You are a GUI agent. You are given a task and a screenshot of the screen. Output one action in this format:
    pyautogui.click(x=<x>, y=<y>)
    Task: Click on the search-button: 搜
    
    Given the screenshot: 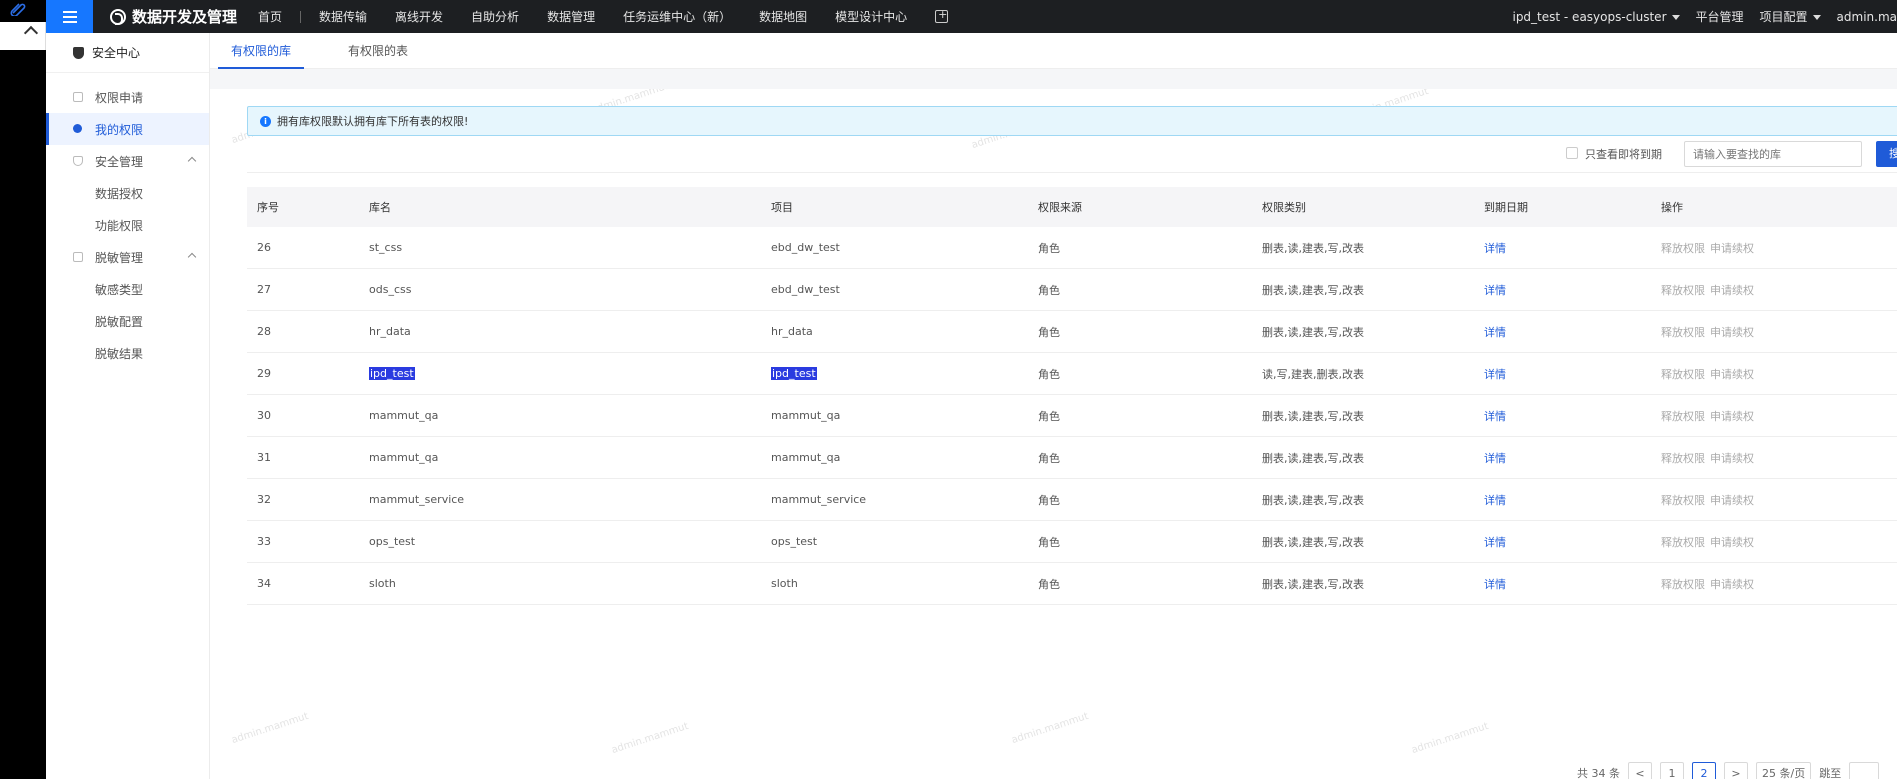 What is the action you would take?
    pyautogui.click(x=1886, y=154)
    